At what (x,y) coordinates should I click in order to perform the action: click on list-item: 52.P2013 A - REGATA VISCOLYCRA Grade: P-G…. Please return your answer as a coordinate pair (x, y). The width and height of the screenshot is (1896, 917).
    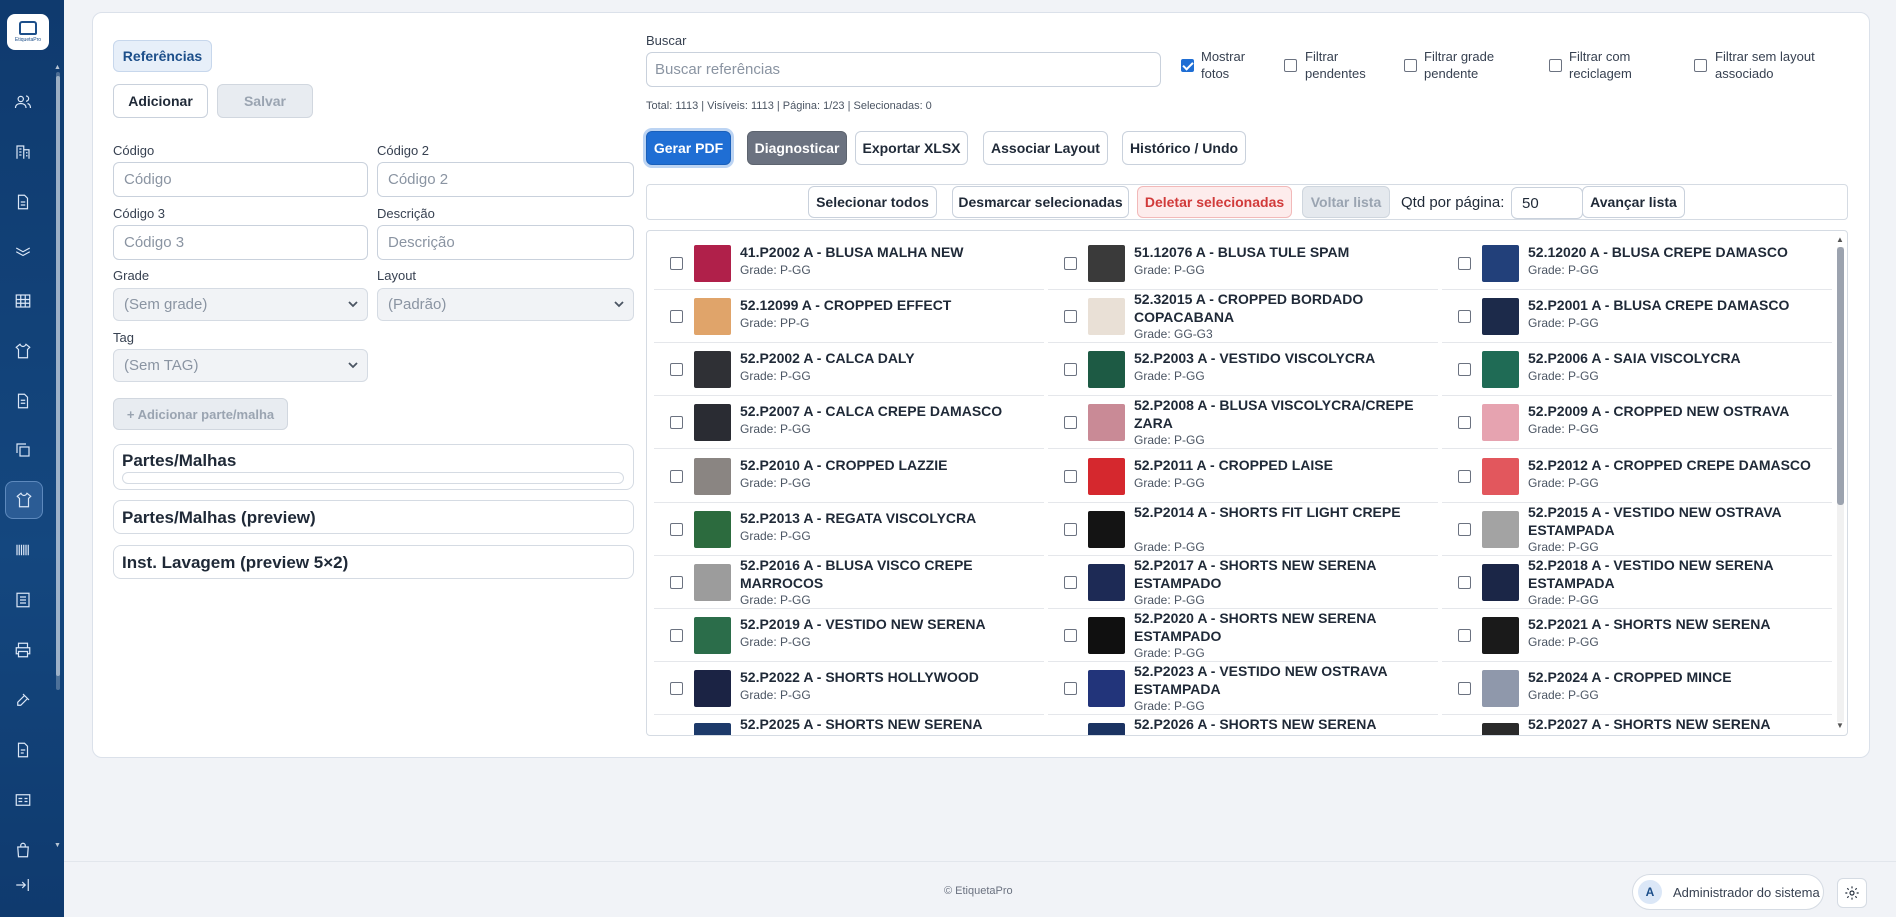
    Looking at the image, I should click on (849, 529).